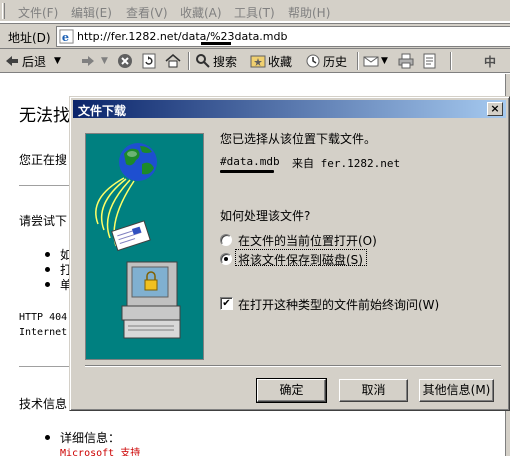 This screenshot has height=456, width=510. I want to click on mail-icon, so click(371, 61).